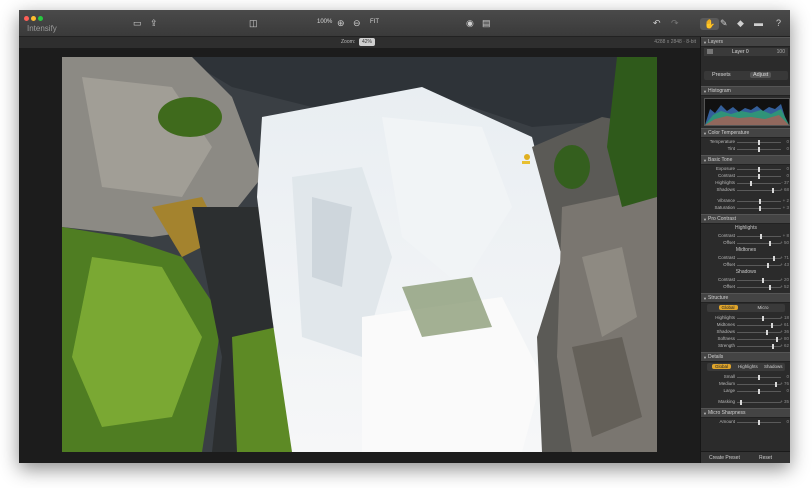 This screenshot has width=812, height=488. Describe the element at coordinates (33, 18) in the screenshot. I see `minimize-window-button` at that location.